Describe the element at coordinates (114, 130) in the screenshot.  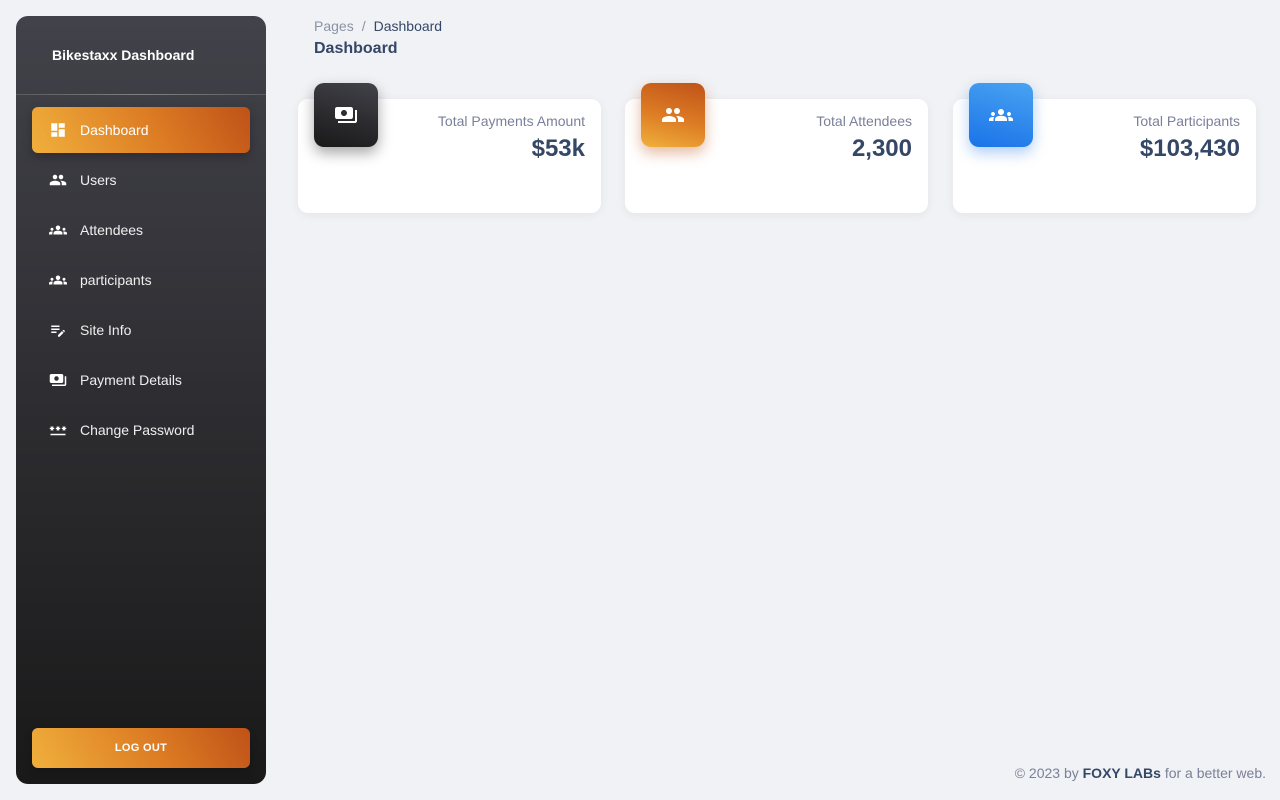
I see `sidebar-item-label: Dashboard` at that location.